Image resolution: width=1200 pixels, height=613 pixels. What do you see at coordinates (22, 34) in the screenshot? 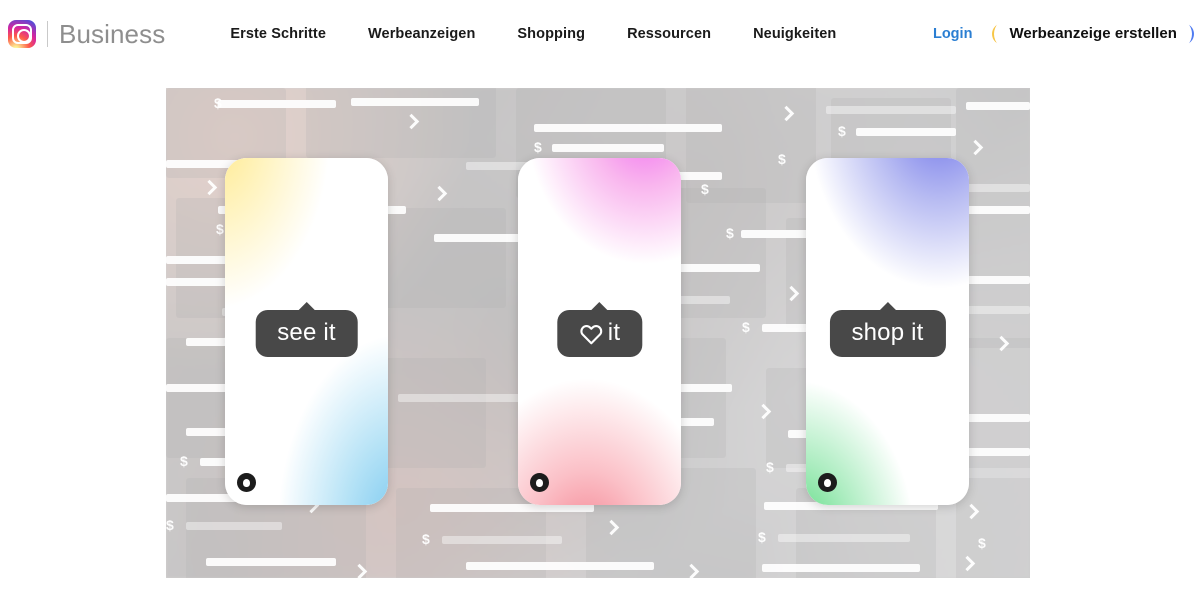
I see `instagram-logo-icon` at bounding box center [22, 34].